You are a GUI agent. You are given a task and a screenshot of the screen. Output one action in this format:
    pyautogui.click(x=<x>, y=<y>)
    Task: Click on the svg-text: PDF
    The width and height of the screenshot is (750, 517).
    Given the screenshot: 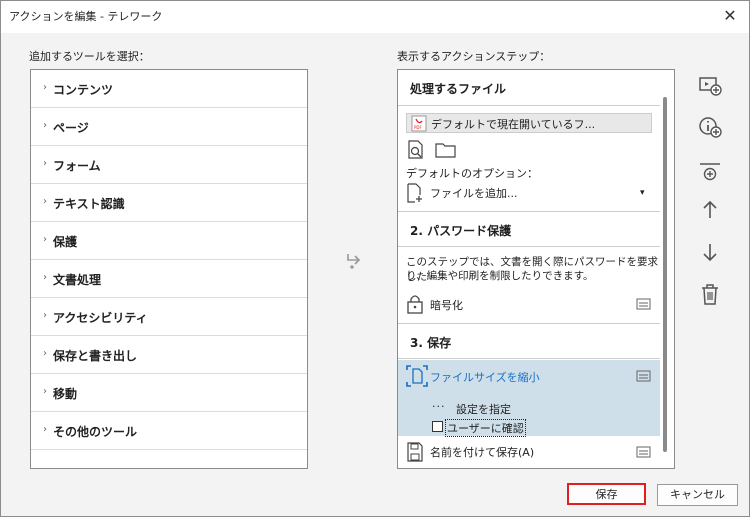 What is the action you would take?
    pyautogui.click(x=418, y=127)
    